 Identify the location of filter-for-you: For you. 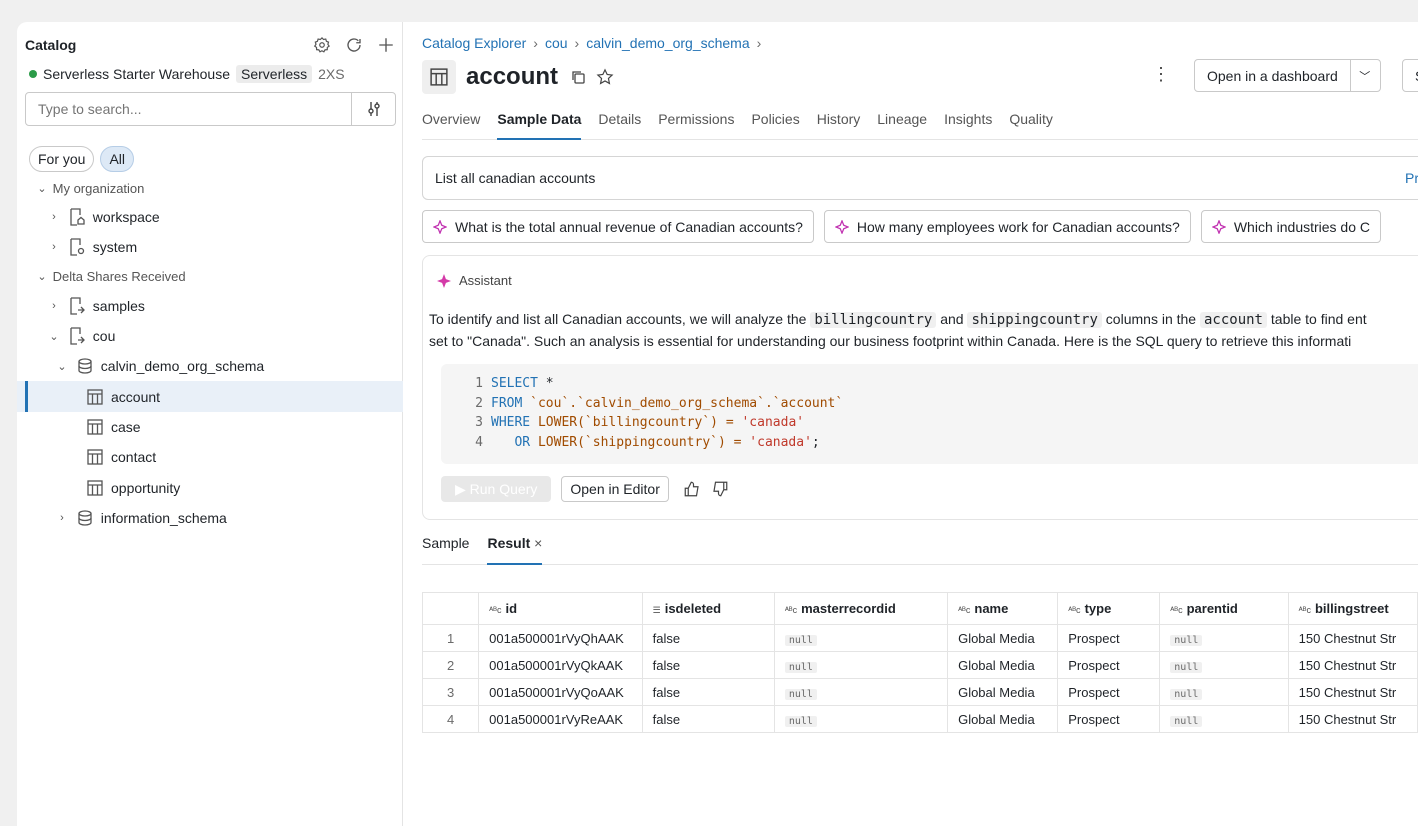
(62, 159).